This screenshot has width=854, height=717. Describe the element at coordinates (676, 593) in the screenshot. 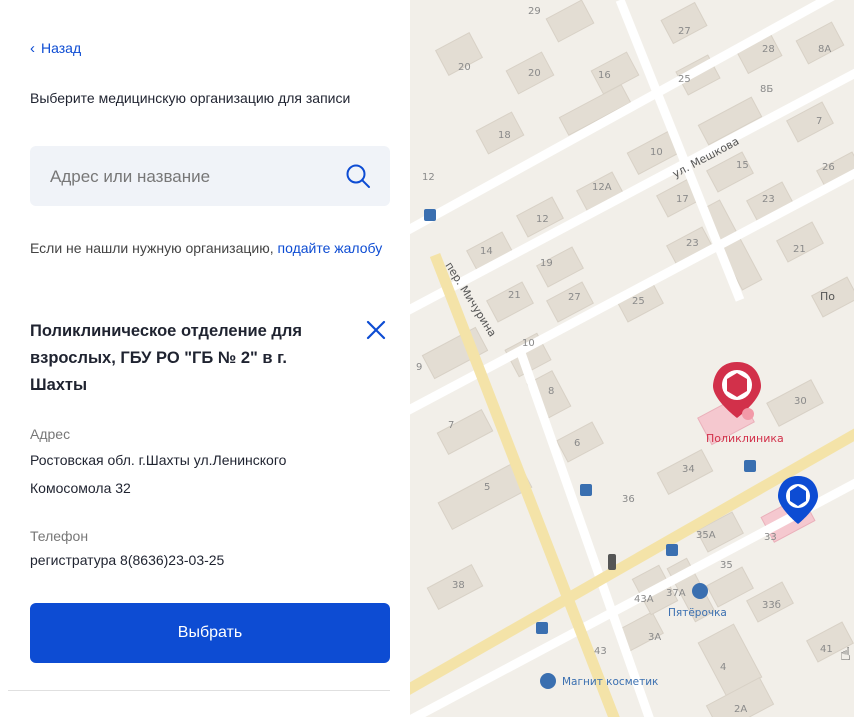

I see `svg-text: 37А` at that location.